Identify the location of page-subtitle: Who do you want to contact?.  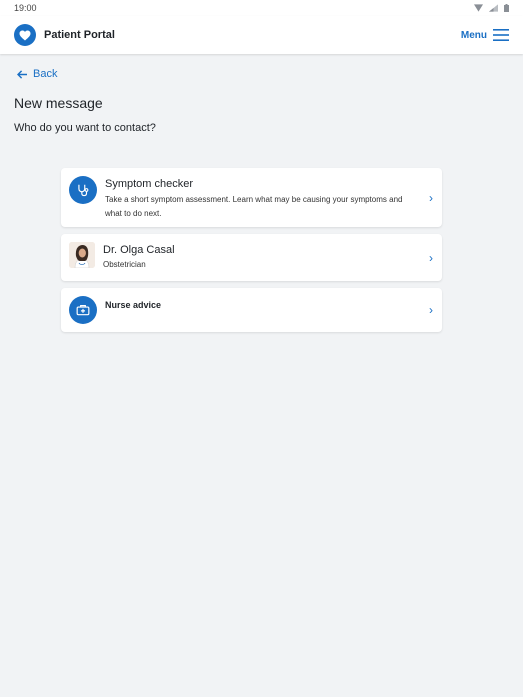
(85, 128).